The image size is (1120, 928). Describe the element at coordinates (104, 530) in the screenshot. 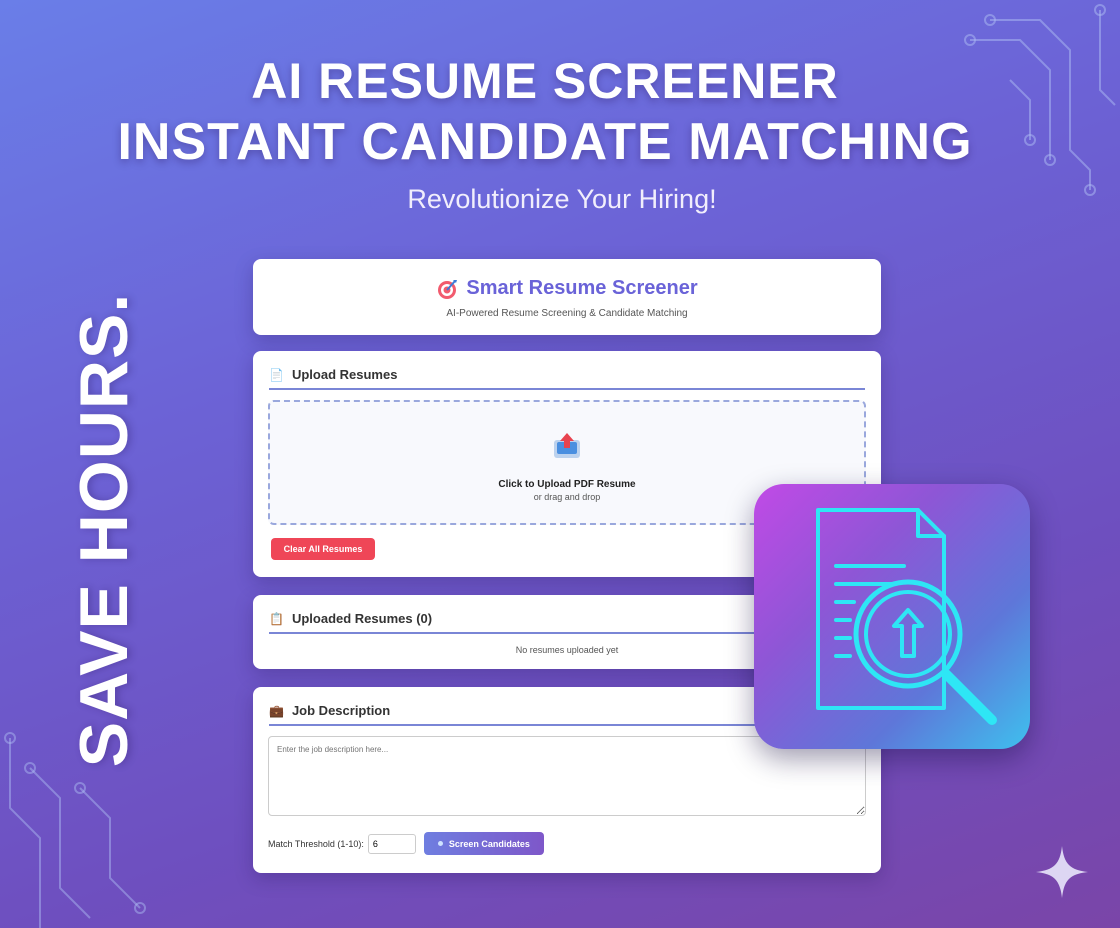

I see `side-slogan: SAVE HOURS.` at that location.